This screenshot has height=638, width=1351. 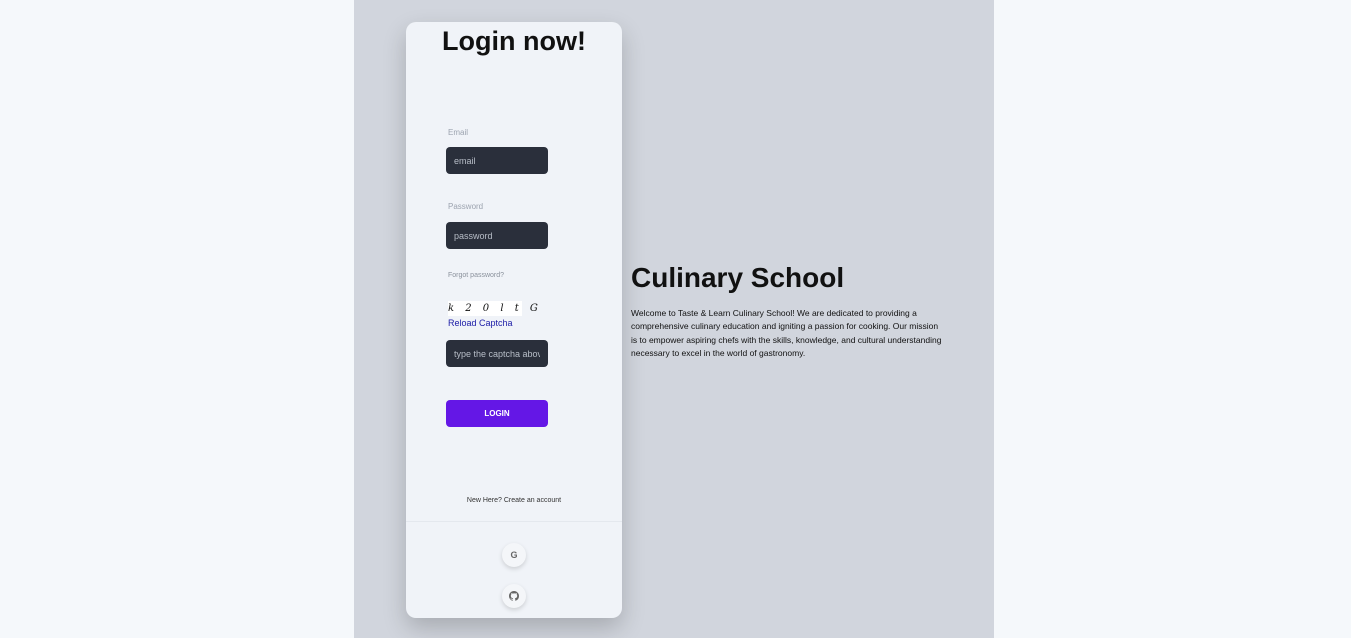 I want to click on captcha-input, so click(x=497, y=353).